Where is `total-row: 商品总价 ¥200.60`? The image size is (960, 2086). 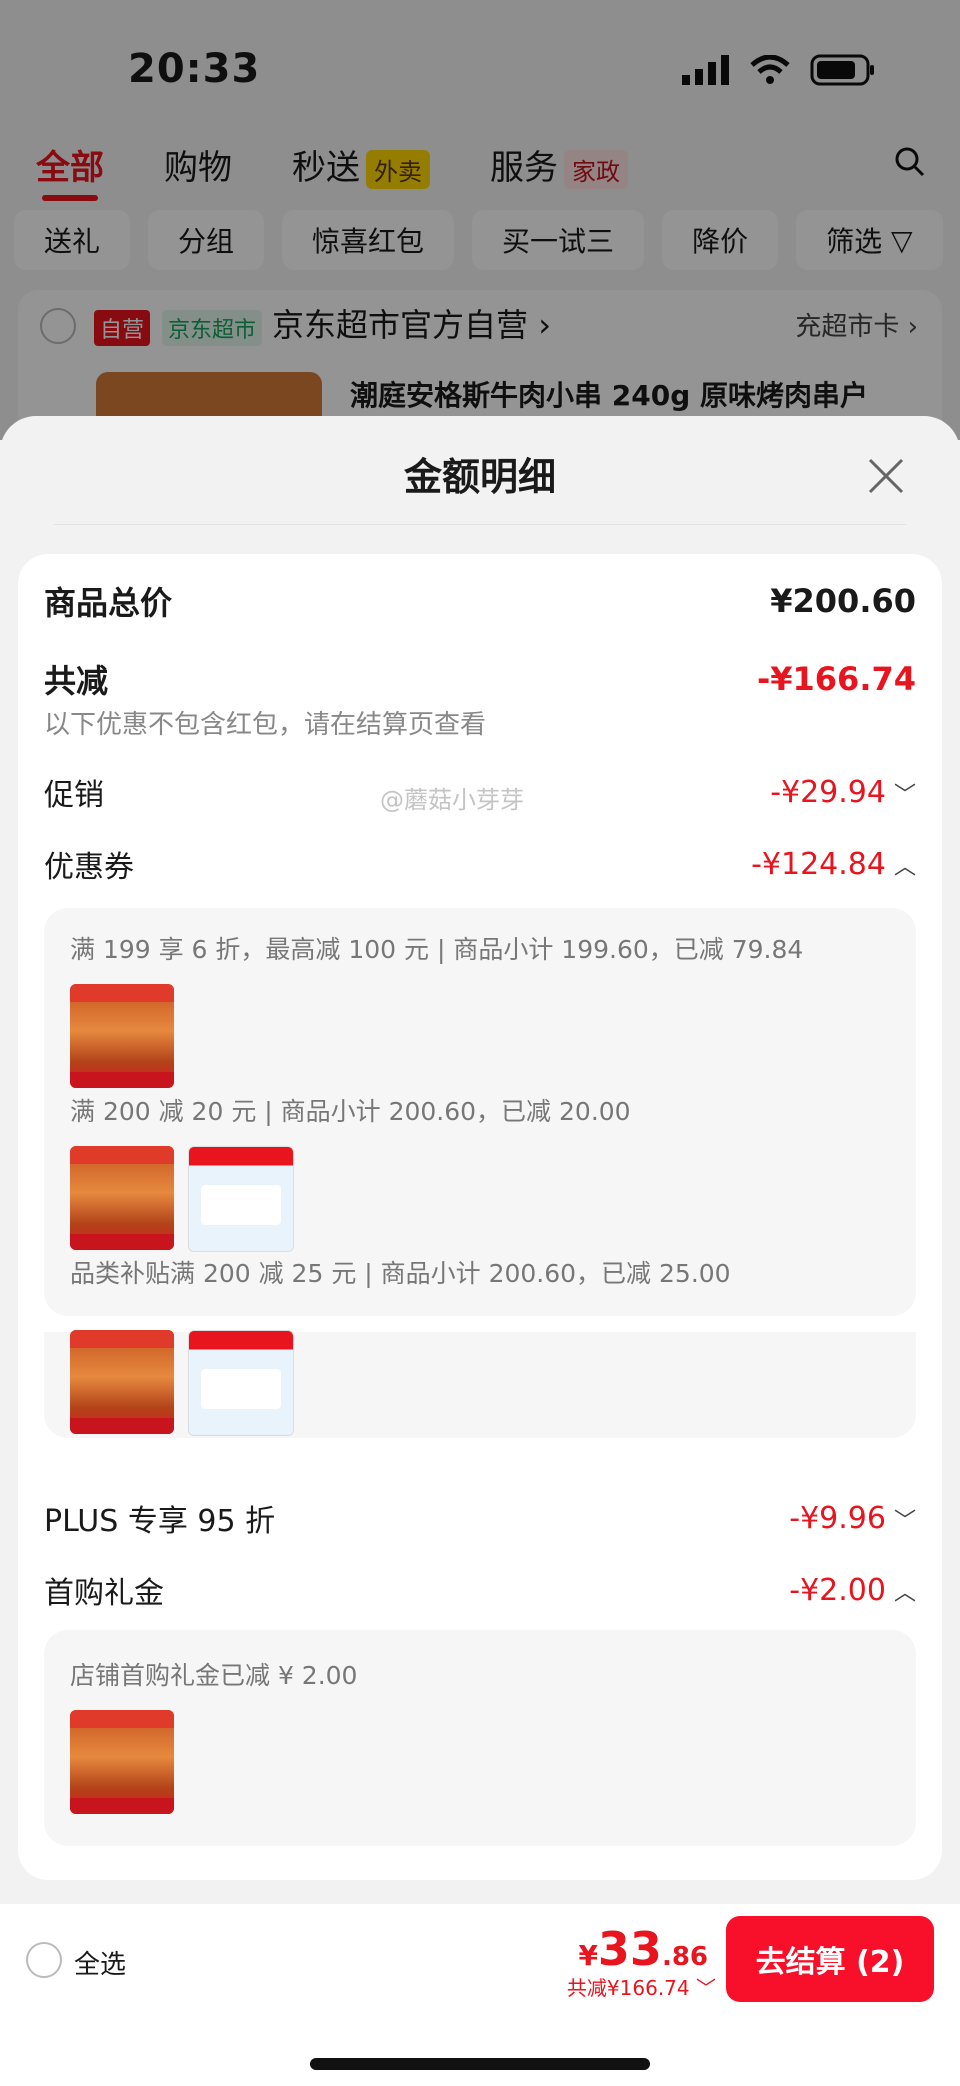 total-row: 商品总价 ¥200.60 is located at coordinates (480, 601).